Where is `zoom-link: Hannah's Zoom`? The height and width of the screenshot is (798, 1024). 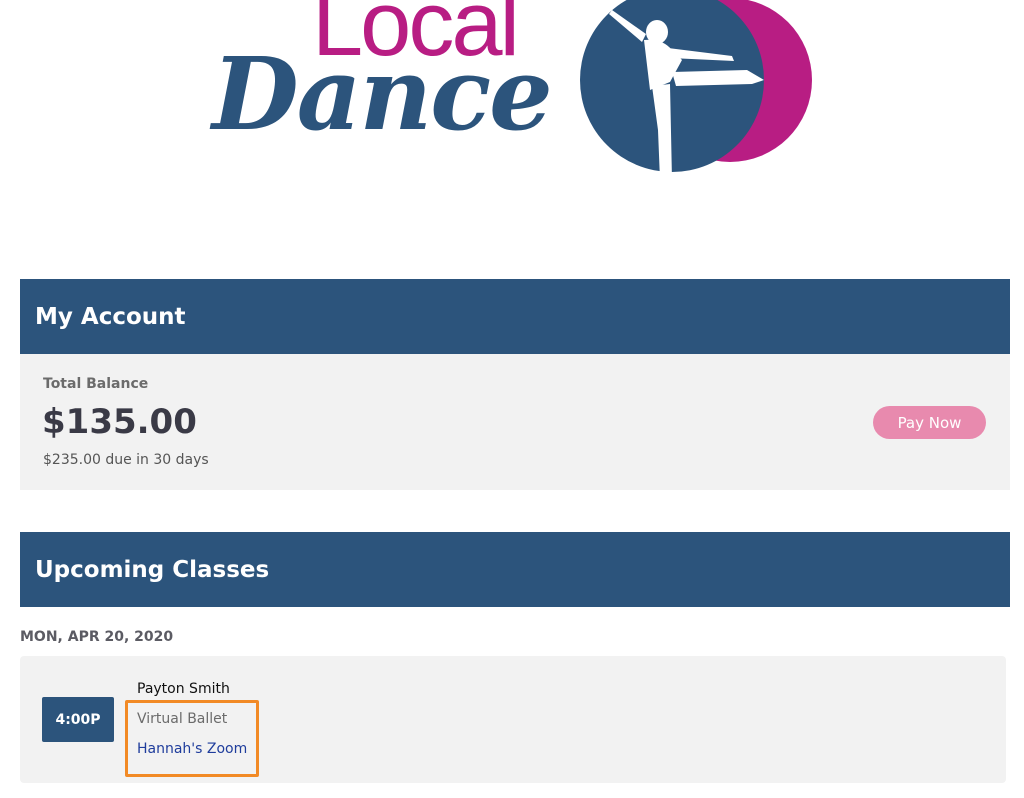
zoom-link: Hannah's Zoom is located at coordinates (192, 749).